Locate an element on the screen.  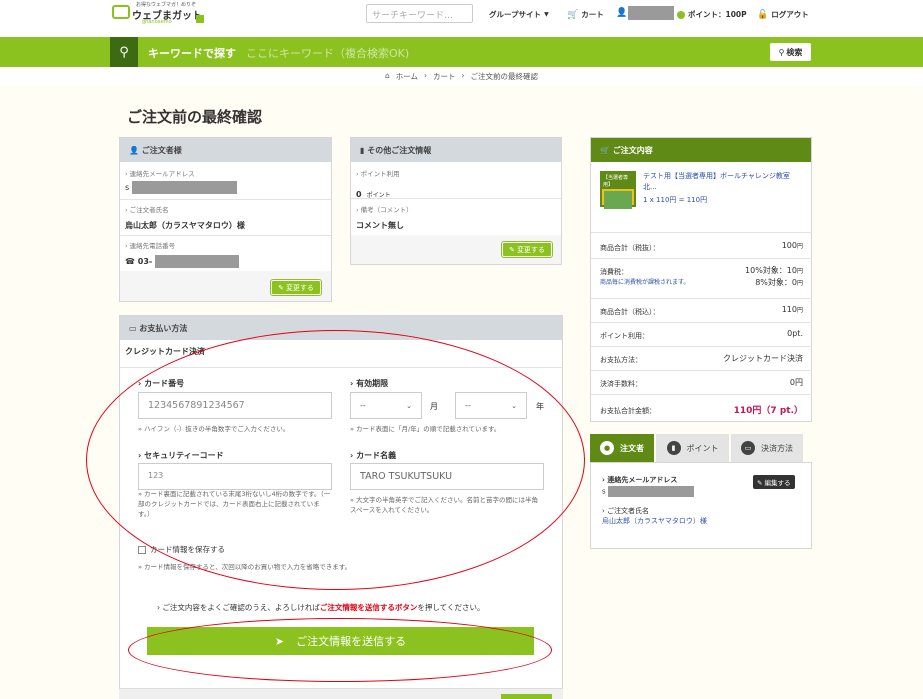
phone-value: ☎ 03- is located at coordinates (182, 261).